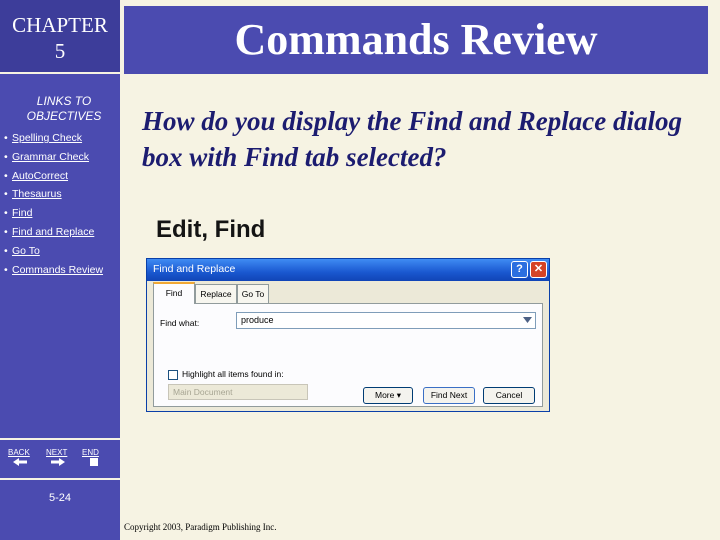 The height and width of the screenshot is (540, 720). Describe the element at coordinates (47, 138) in the screenshot. I see `link-spelling-check: Spelling Check` at that location.